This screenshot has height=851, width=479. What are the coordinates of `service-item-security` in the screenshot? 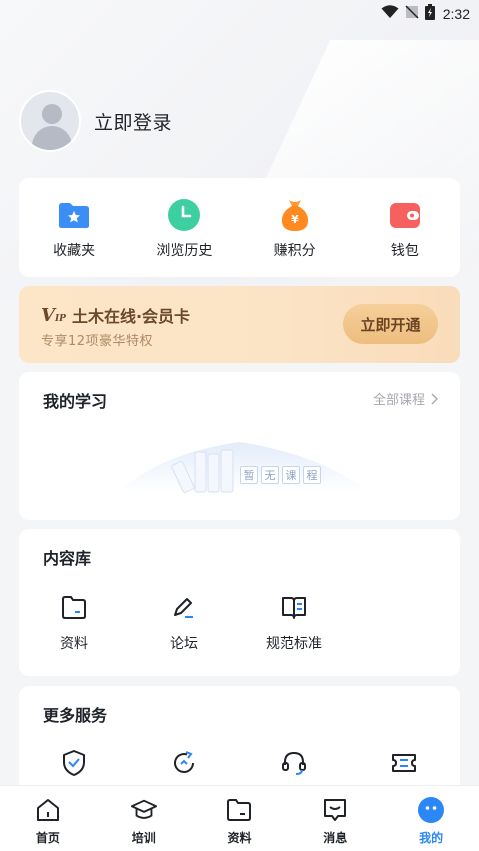 It's located at (74, 763).